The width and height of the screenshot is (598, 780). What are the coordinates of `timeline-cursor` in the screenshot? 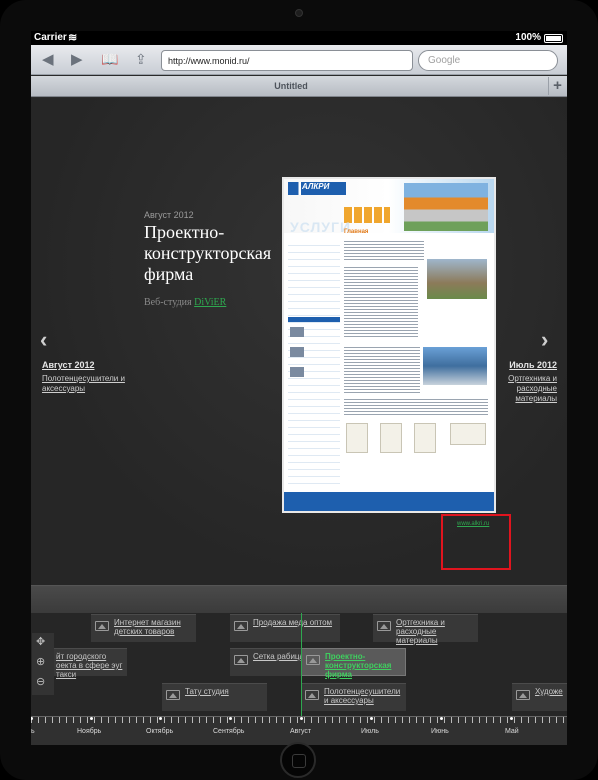 It's located at (301, 664).